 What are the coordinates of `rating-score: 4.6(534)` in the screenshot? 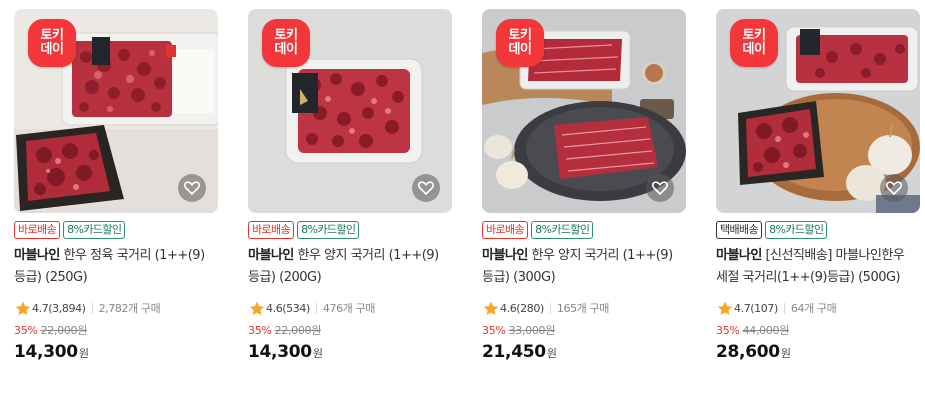 It's located at (288, 308).